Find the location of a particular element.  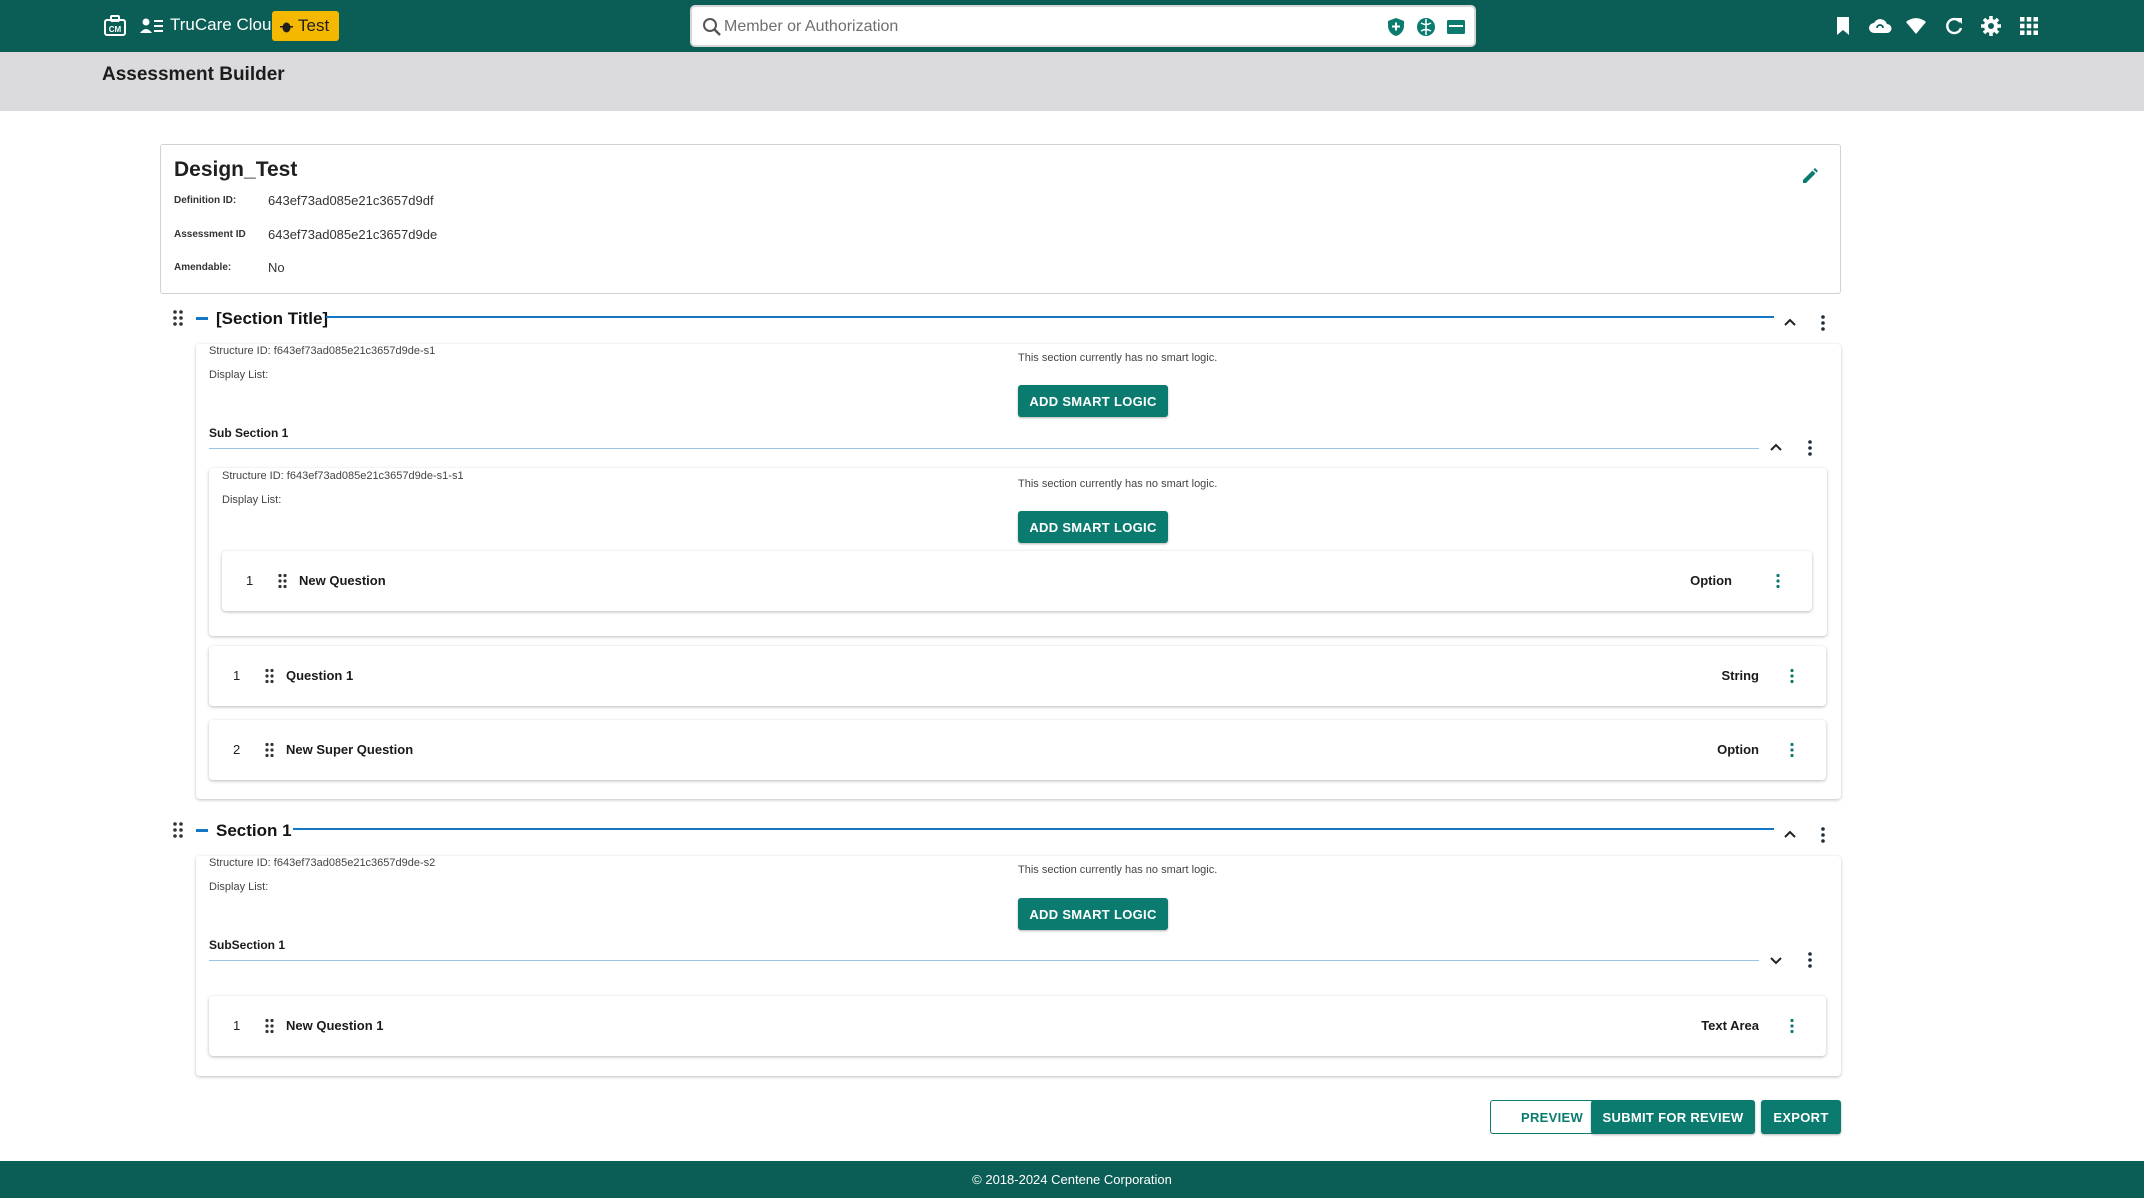

search-icon is located at coordinates (712, 27).